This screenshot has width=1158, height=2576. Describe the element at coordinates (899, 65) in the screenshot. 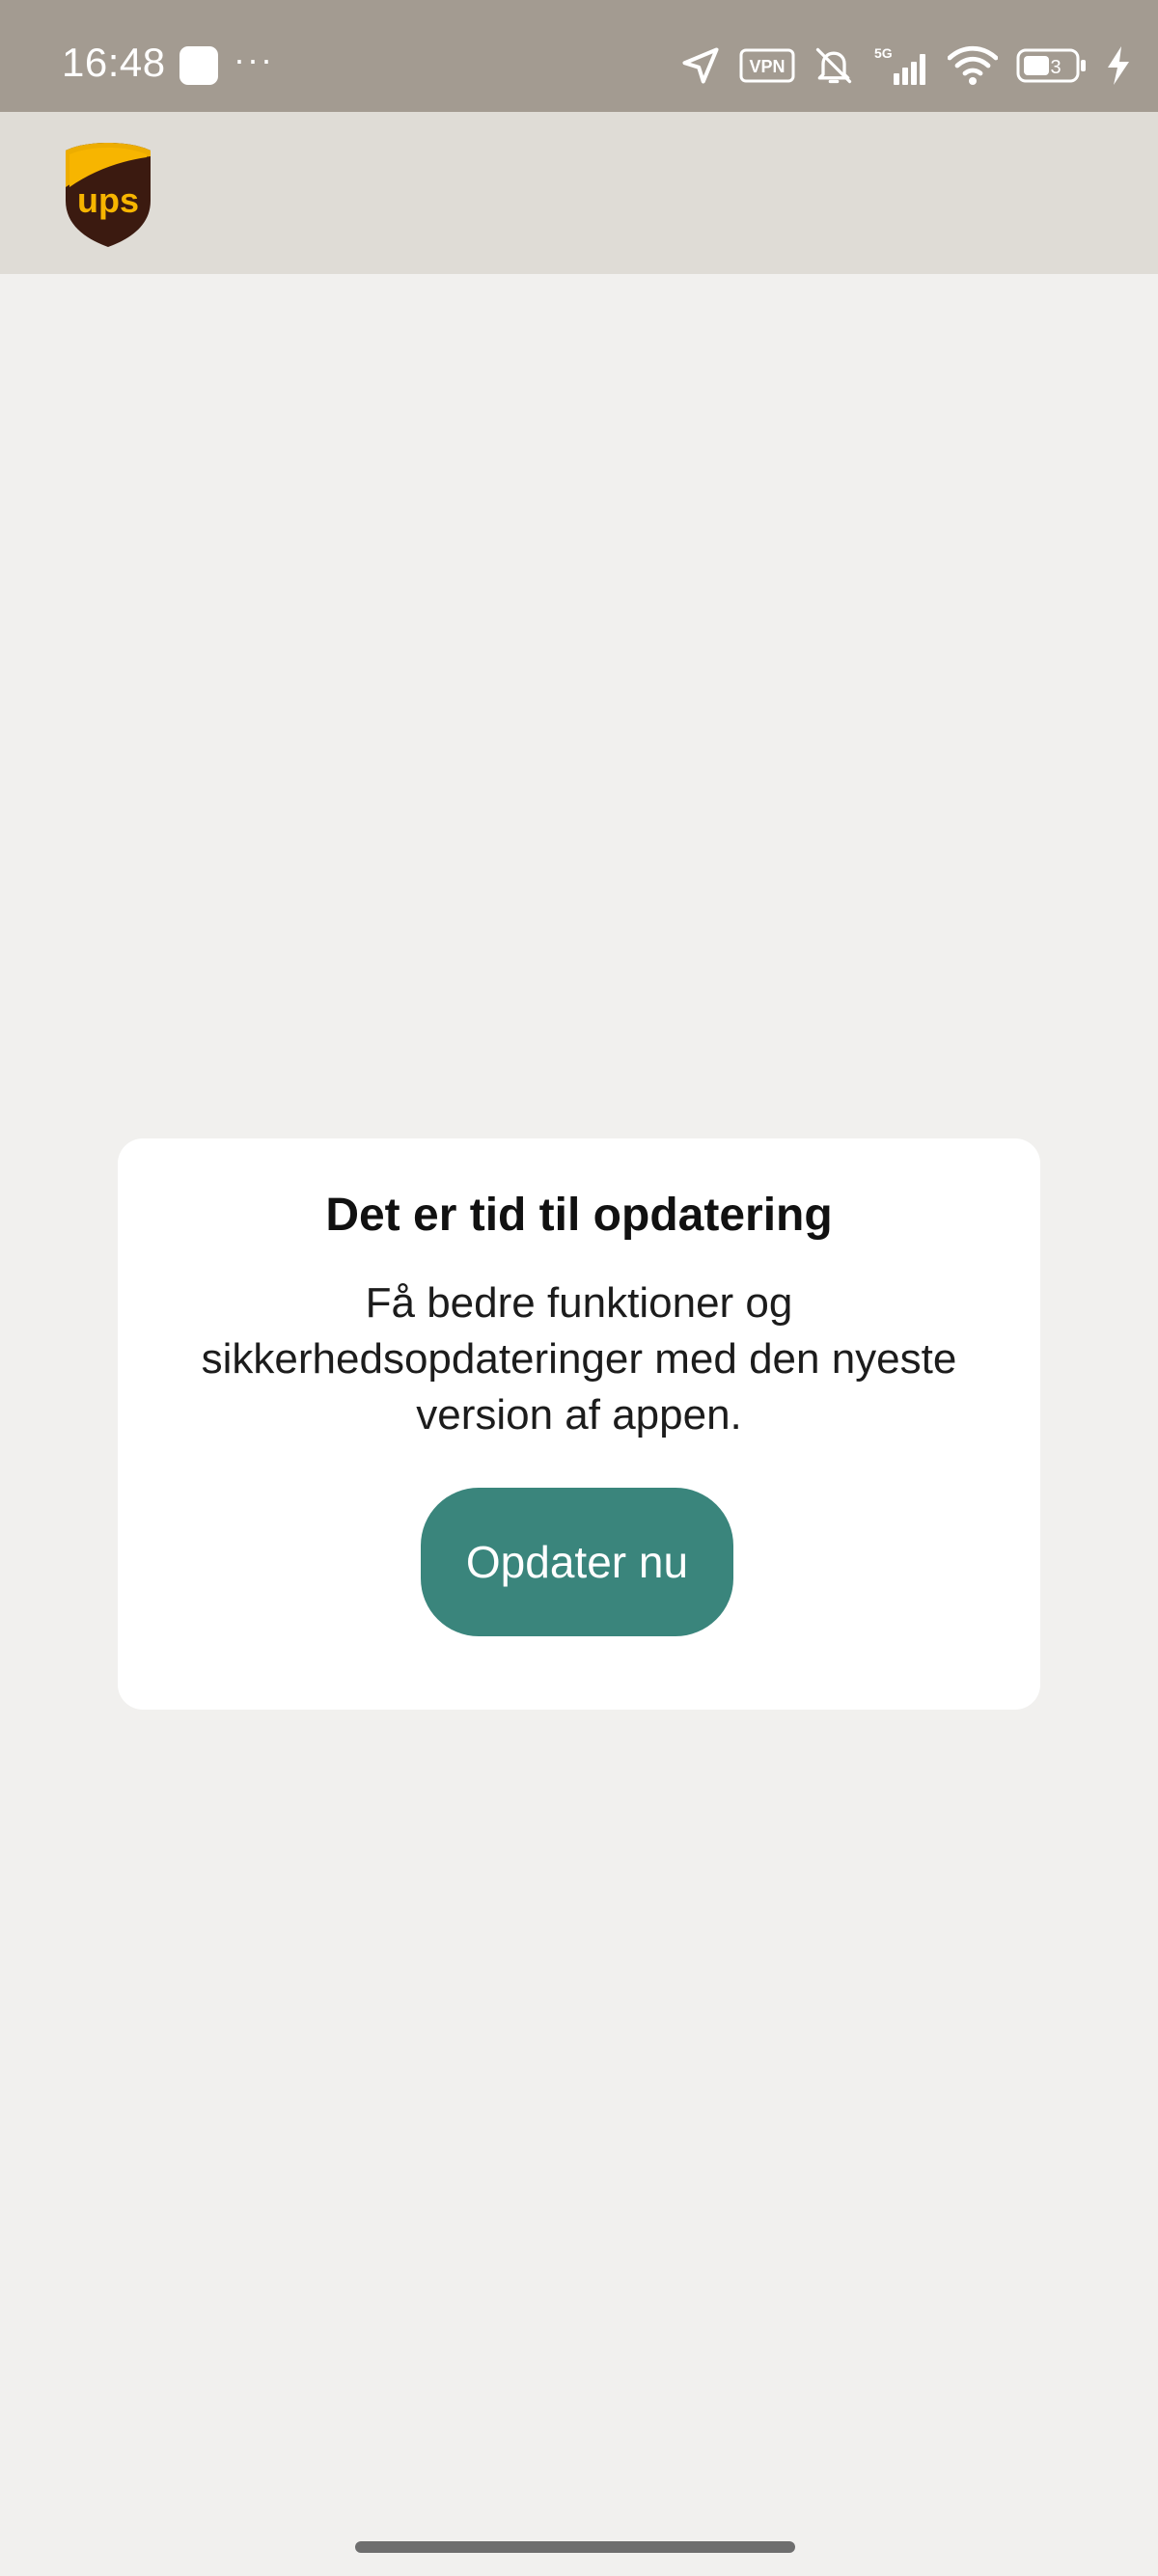

I see `signal-5g-icon: 5G` at that location.